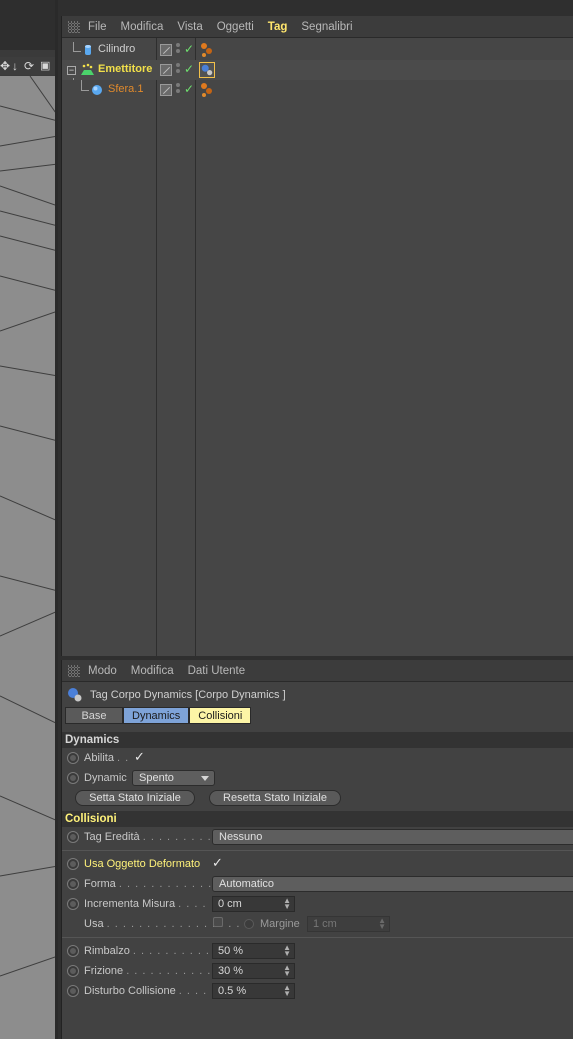  Describe the element at coordinates (317, 50) in the screenshot. I see `object-row-cilindro: Cilindro ✓` at that location.